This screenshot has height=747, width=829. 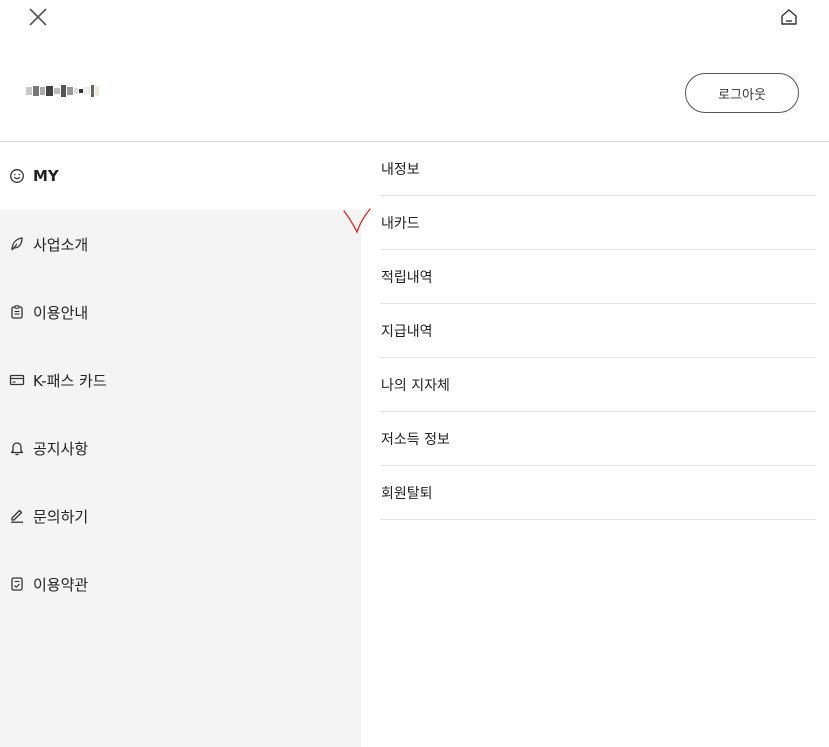 I want to click on close-icon, so click(x=38, y=17).